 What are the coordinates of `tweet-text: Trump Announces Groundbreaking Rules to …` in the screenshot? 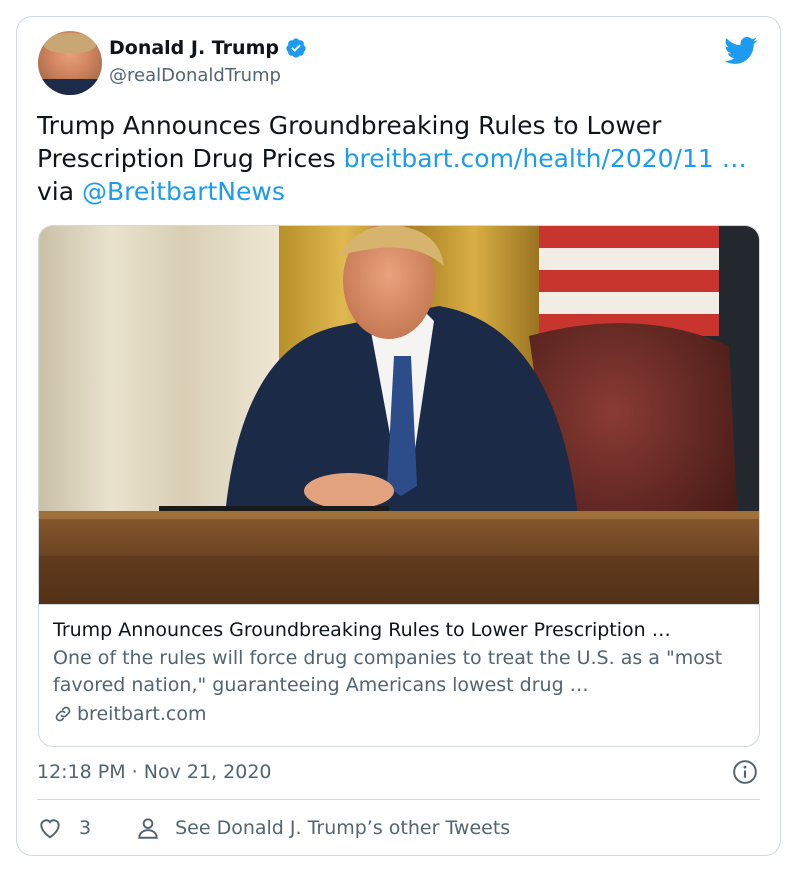 It's located at (402, 158).